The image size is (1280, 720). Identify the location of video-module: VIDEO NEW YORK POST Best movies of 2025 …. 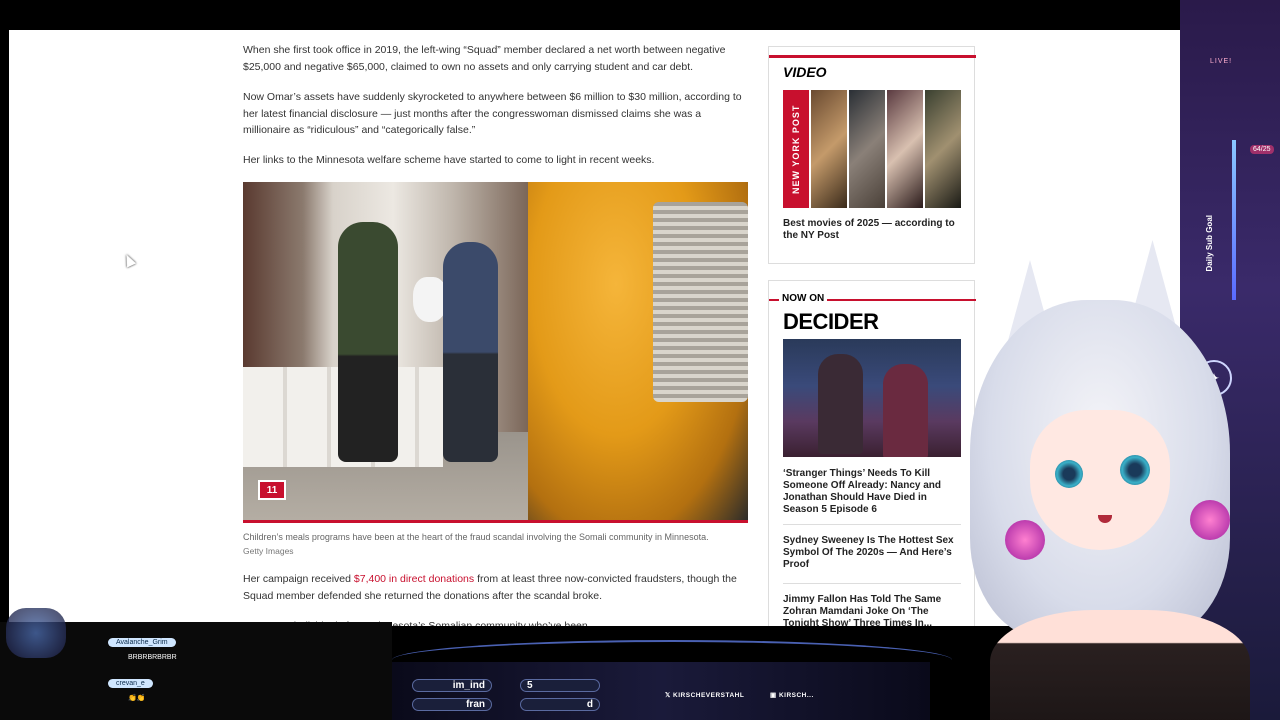
(872, 155).